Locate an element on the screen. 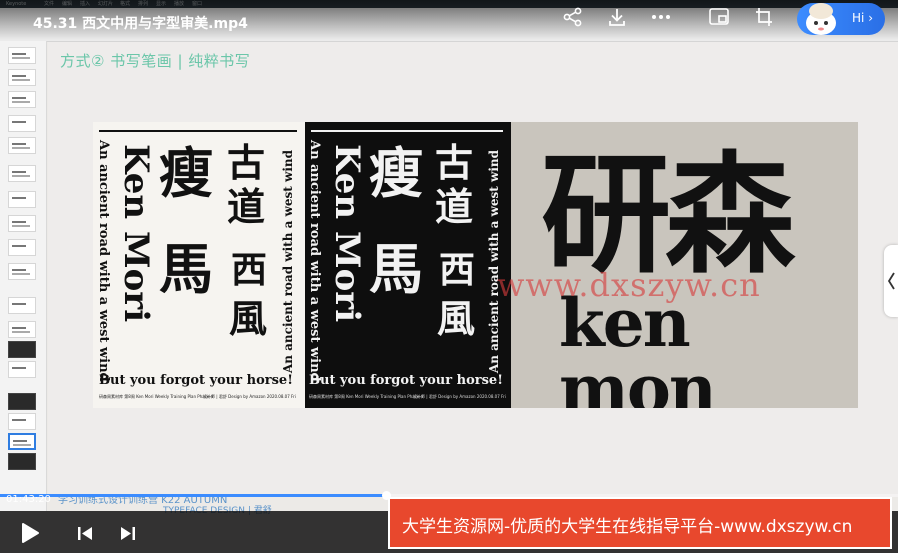  assistant-label: Hi › is located at coordinates (862, 18).